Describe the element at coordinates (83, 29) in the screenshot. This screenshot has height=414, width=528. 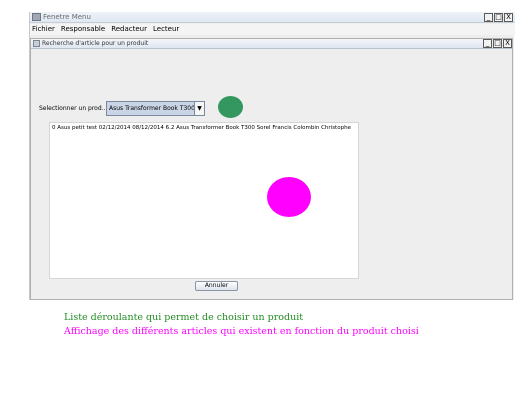
I see `menu-responsable: Responsable` at that location.